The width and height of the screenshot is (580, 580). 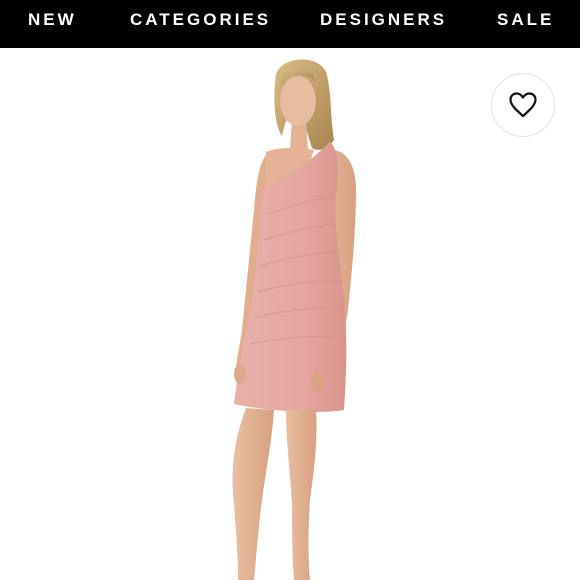 I want to click on favorite-button, so click(x=523, y=105).